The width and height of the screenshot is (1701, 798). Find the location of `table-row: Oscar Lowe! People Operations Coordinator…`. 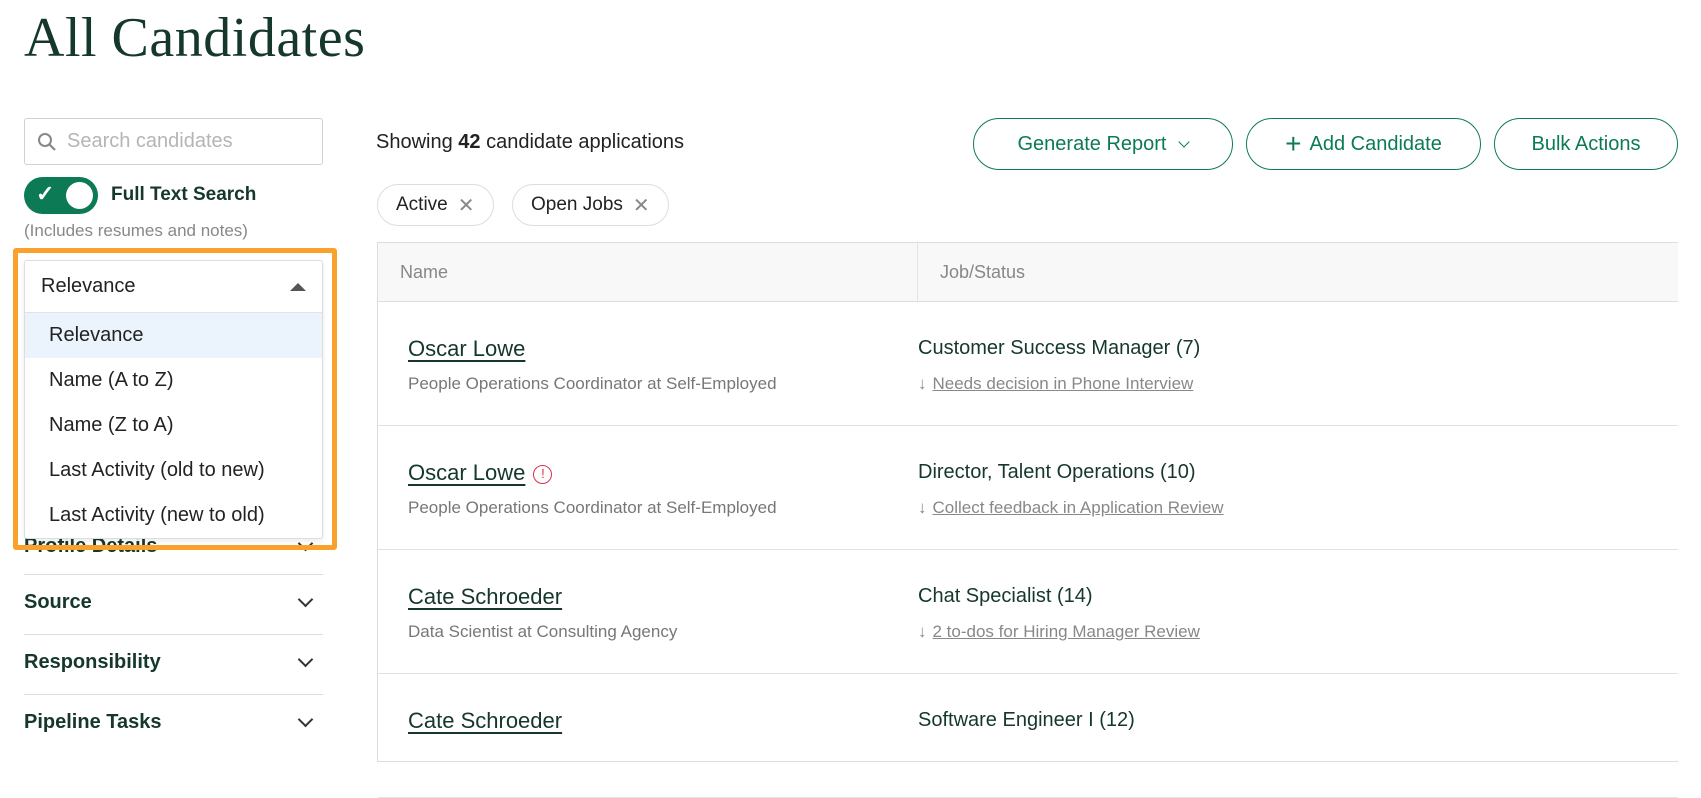

table-row: Oscar Lowe! People Operations Coordinator… is located at coordinates (1028, 488).